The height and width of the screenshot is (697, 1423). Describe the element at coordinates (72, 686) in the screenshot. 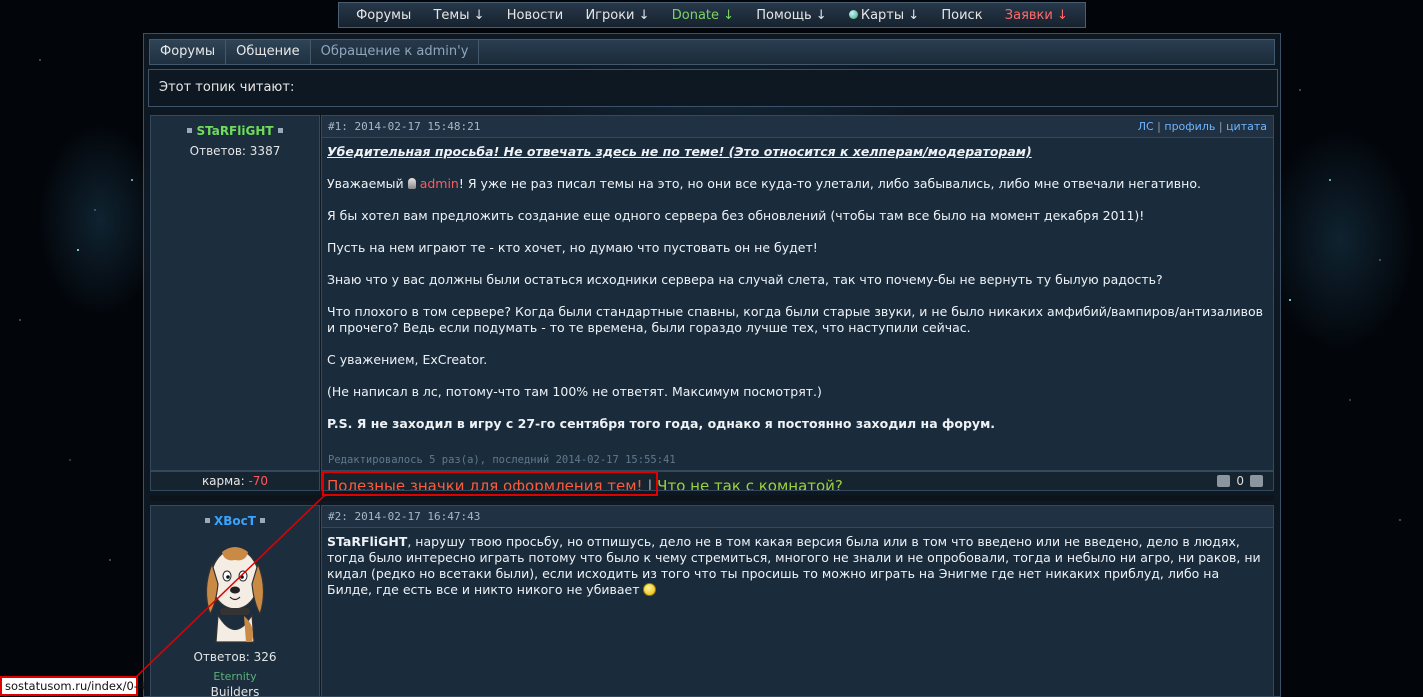

I see `status-bar-url: sostatusom.ru/index/0-4` at that location.